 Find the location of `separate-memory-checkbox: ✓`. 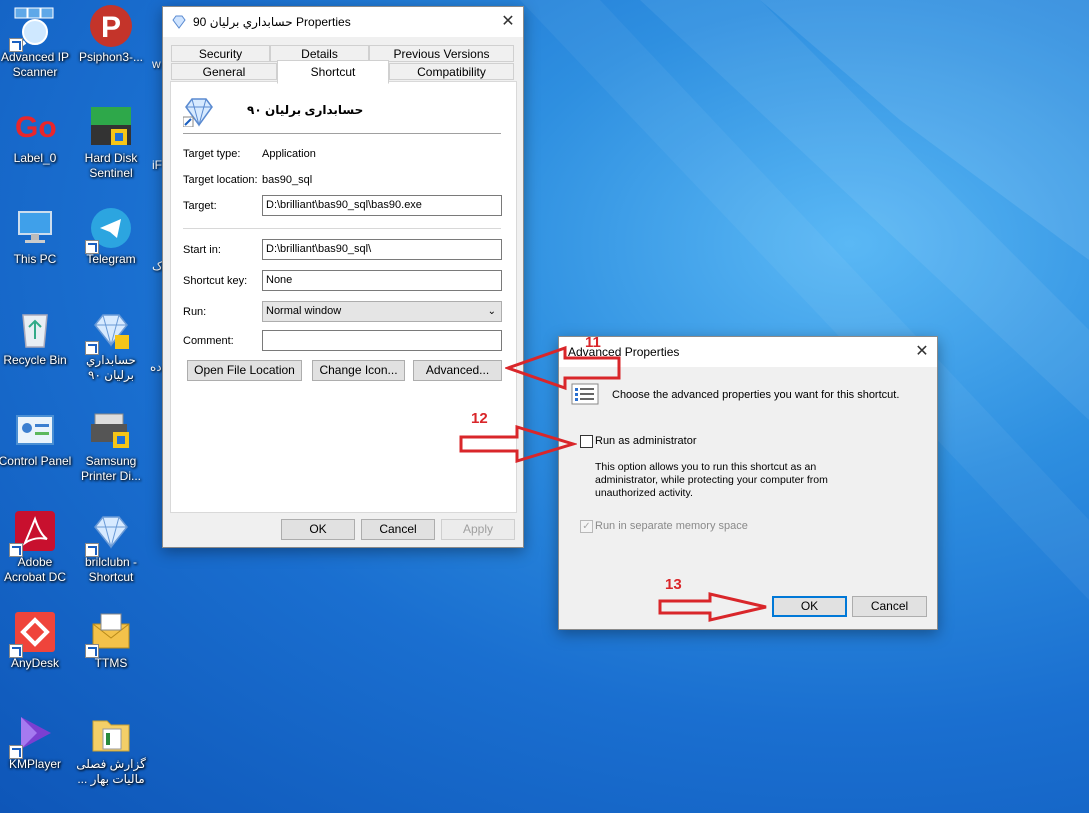

separate-memory-checkbox: ✓ is located at coordinates (586, 526).